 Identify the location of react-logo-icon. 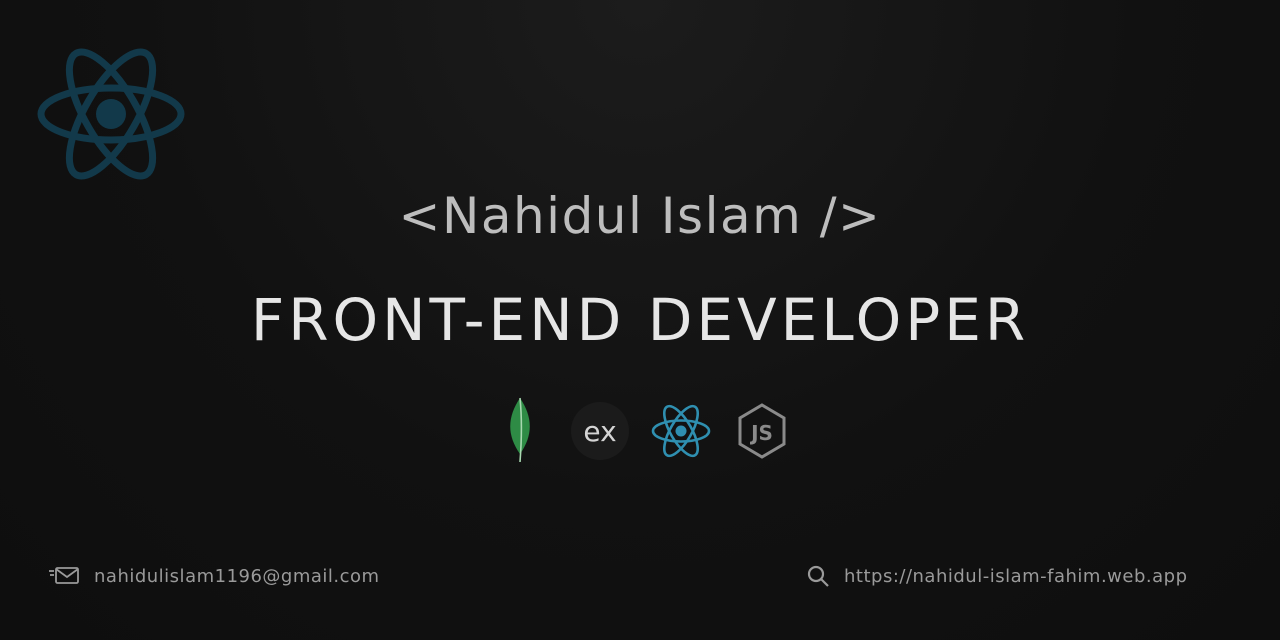
(111, 114).